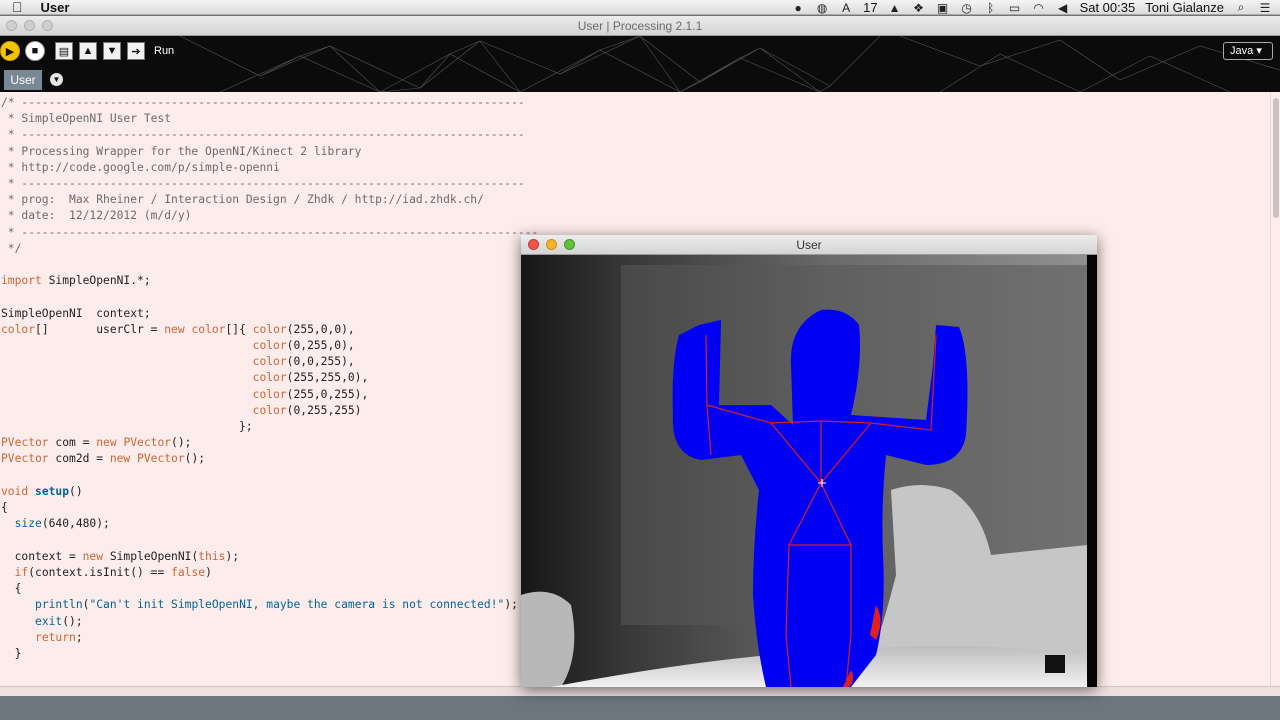 This screenshot has width=1280, height=720. Describe the element at coordinates (967, 8) in the screenshot. I see `time-machine-icon: ◷` at that location.